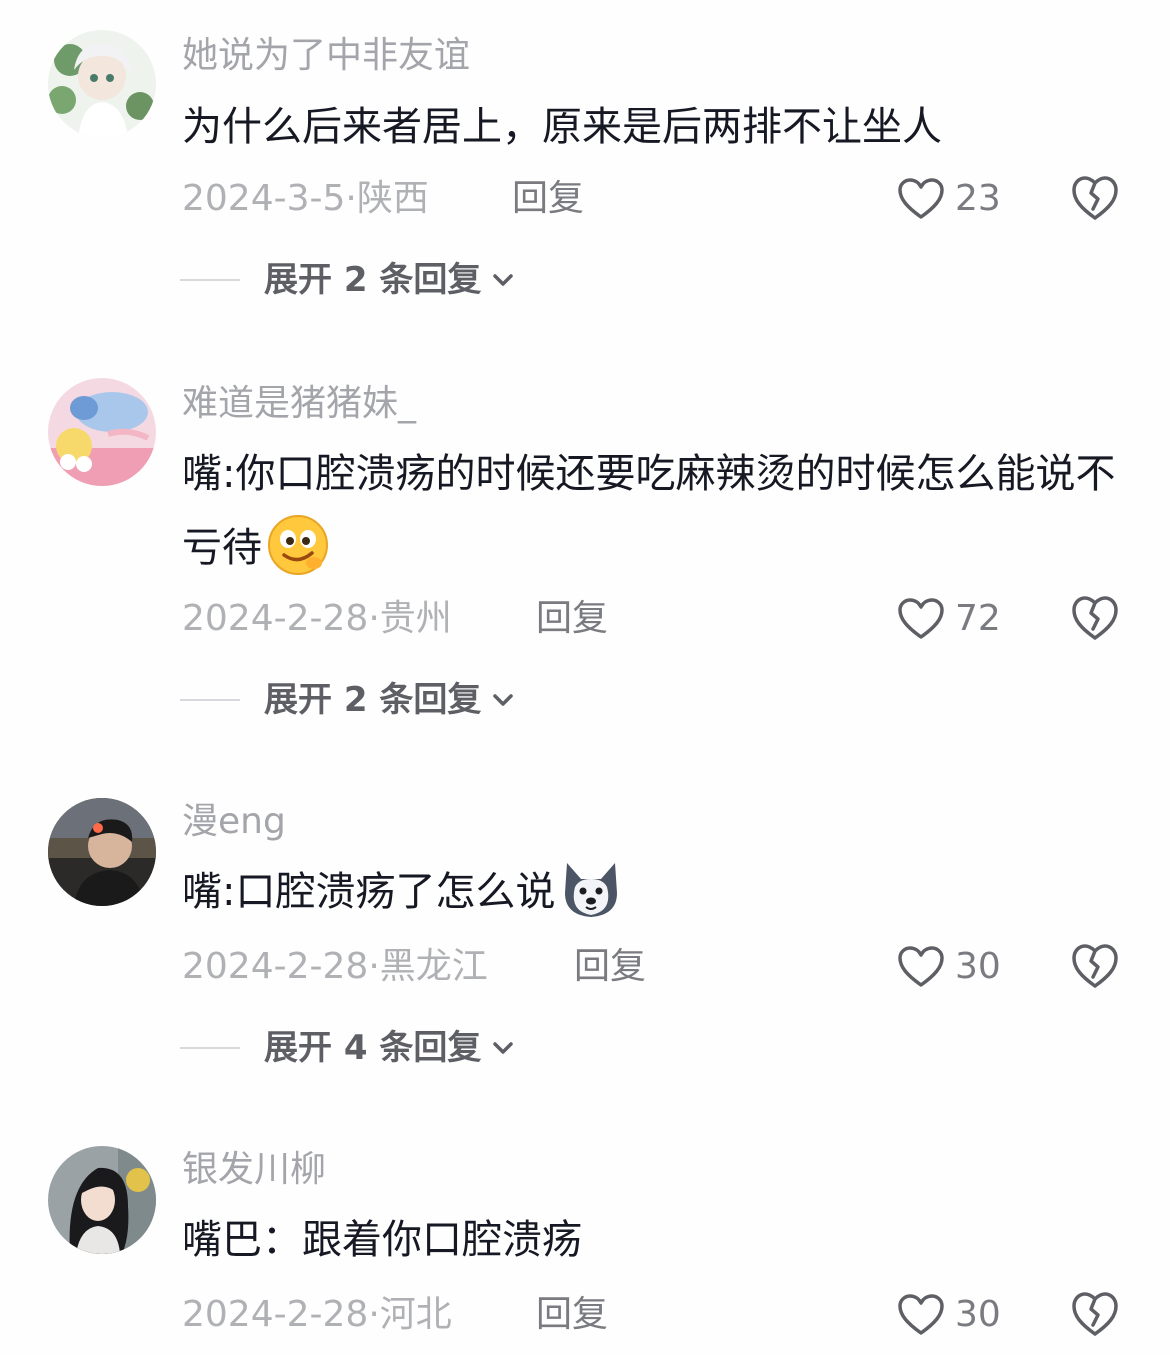  Describe the element at coordinates (657, 511) in the screenshot. I see `comment-text: 嘴:你口腔溃疡的时候还要吃麻辣烫的时候怎么能说不亏待` at that location.